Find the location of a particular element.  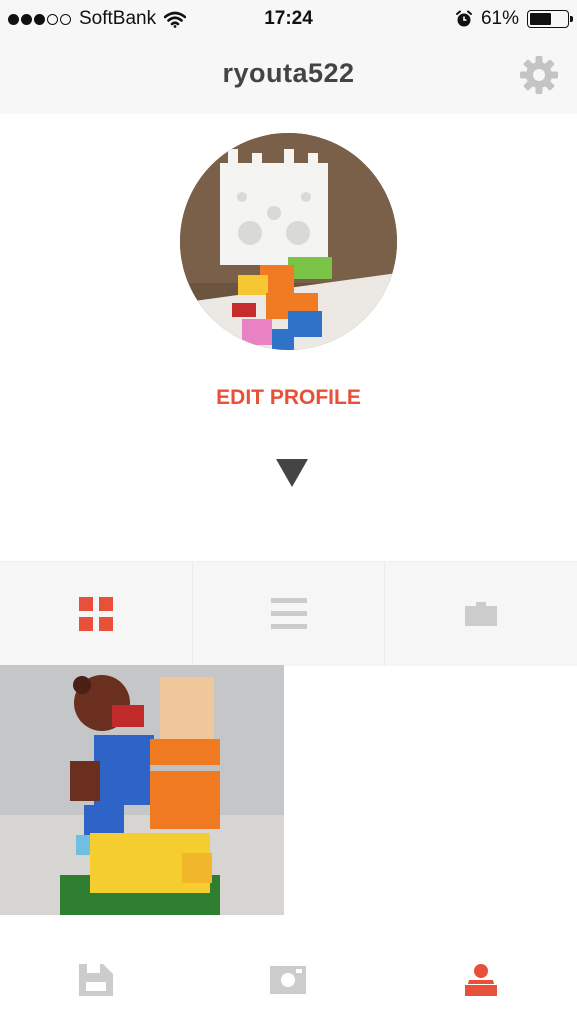

grid-icon is located at coordinates (95, 614).